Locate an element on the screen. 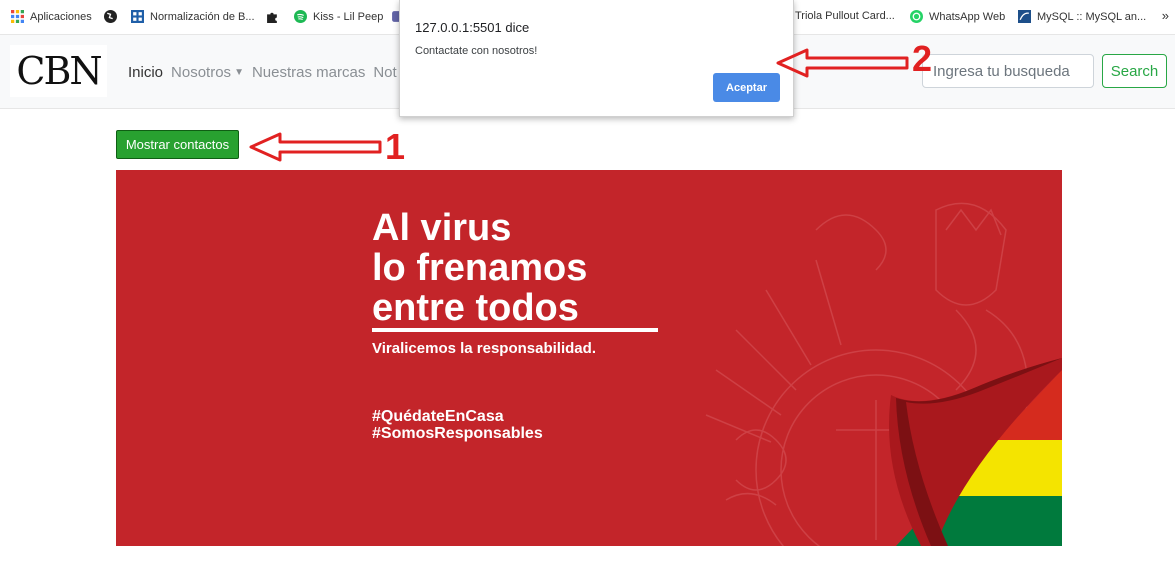 This screenshot has width=1175, height=575. flag-corner is located at coordinates (975, 452).